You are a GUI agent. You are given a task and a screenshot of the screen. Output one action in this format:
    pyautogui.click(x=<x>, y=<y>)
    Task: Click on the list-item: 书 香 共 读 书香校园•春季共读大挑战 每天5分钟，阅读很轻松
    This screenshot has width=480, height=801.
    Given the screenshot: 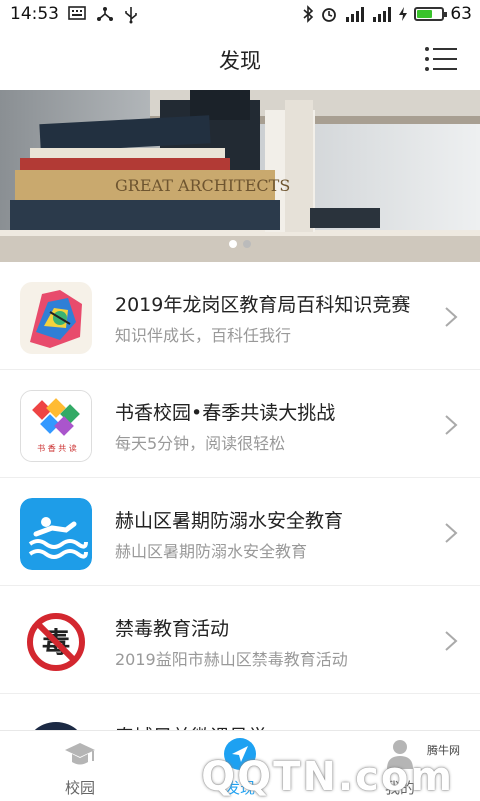 What is the action you would take?
    pyautogui.click(x=240, y=424)
    